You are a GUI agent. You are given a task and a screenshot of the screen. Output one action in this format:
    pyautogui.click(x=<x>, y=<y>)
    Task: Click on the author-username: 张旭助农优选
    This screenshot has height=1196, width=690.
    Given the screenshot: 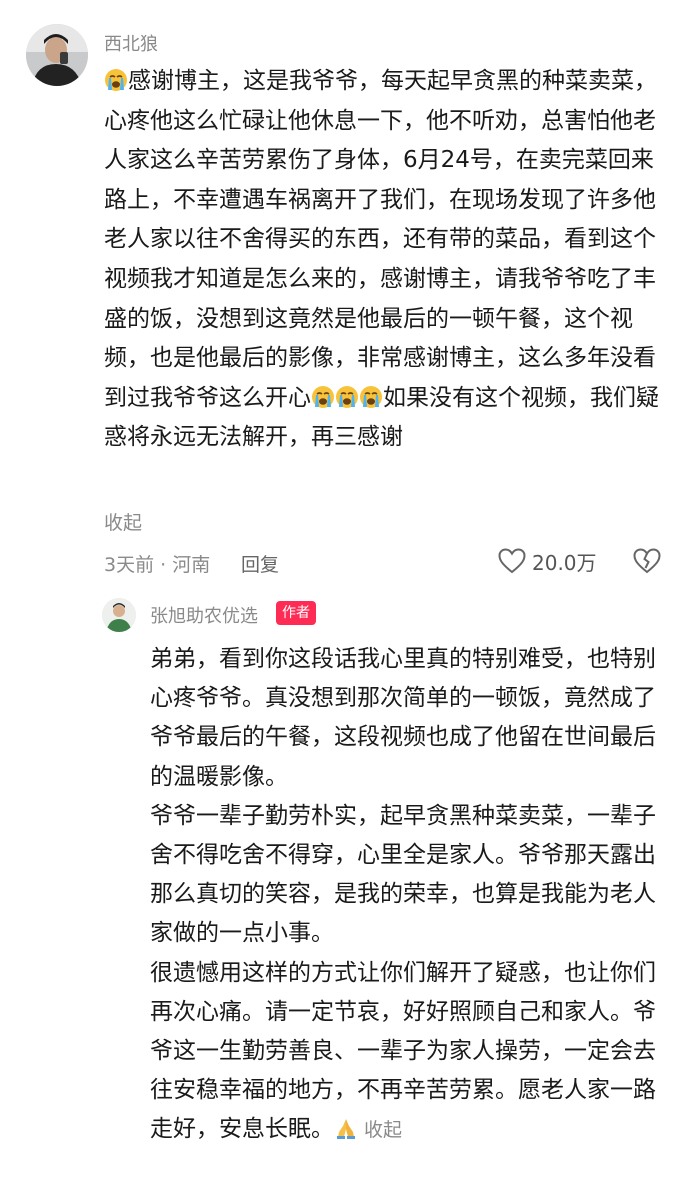 What is the action you would take?
    pyautogui.click(x=204, y=615)
    